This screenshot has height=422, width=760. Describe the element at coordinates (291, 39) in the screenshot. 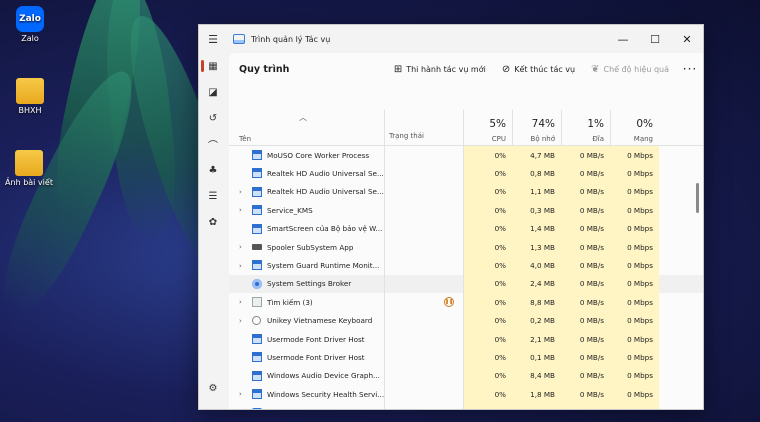

I see `window-title: Trình quản lý Tác vụ` at that location.